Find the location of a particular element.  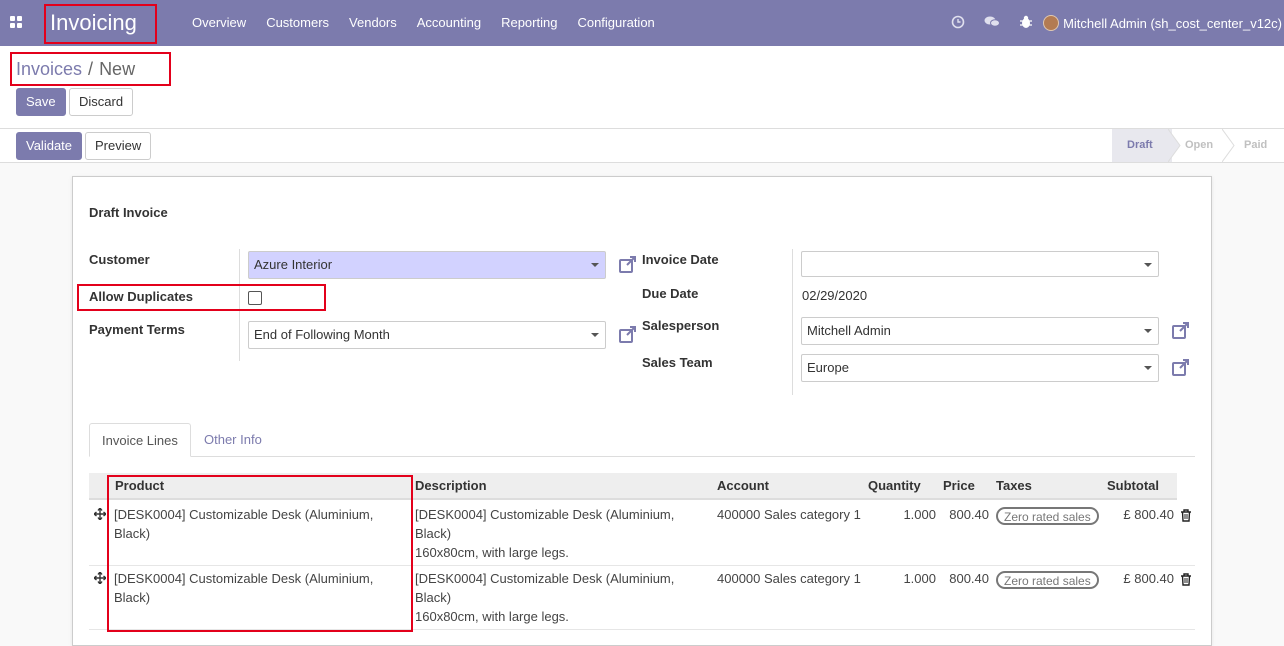

menu-item-reporting: Reporting is located at coordinates (529, 23).